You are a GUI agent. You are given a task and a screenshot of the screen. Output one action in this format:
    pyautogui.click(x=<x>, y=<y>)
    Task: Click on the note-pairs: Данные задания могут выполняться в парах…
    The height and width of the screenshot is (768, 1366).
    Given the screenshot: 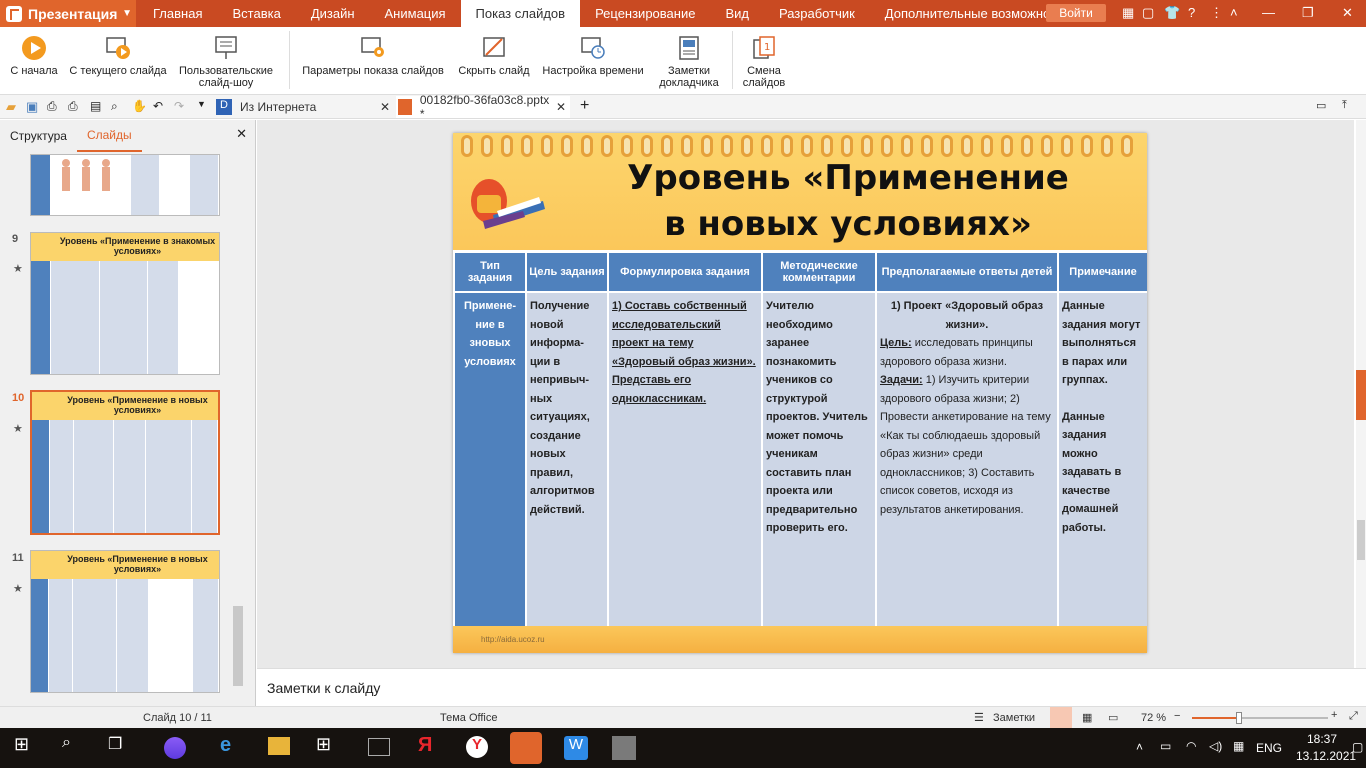 What is the action you would take?
    pyautogui.click(x=1101, y=343)
    